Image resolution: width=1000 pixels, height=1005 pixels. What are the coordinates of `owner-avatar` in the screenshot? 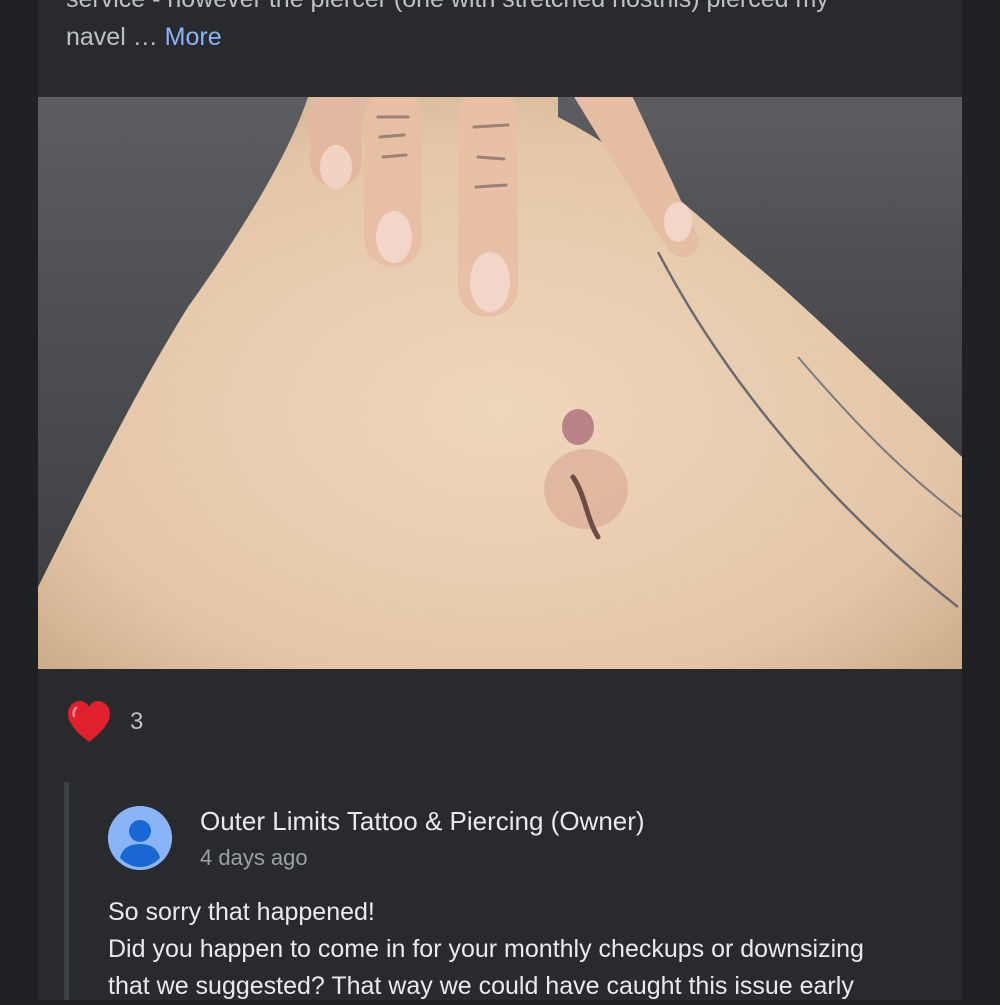 It's located at (140, 838).